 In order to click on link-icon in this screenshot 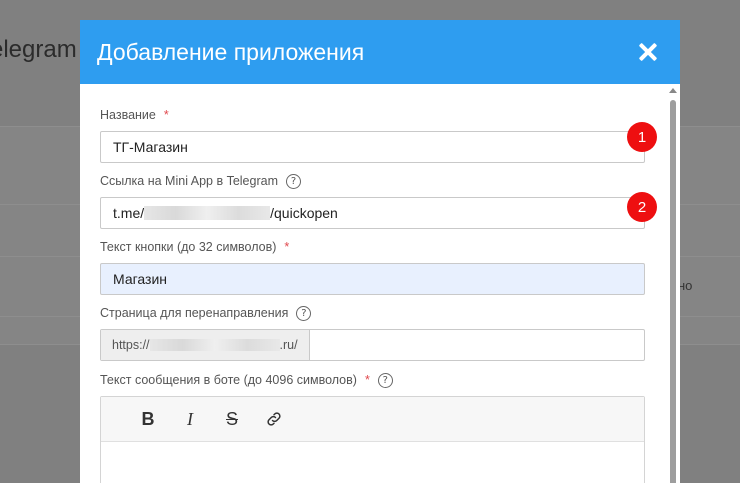, I will do `click(274, 419)`.